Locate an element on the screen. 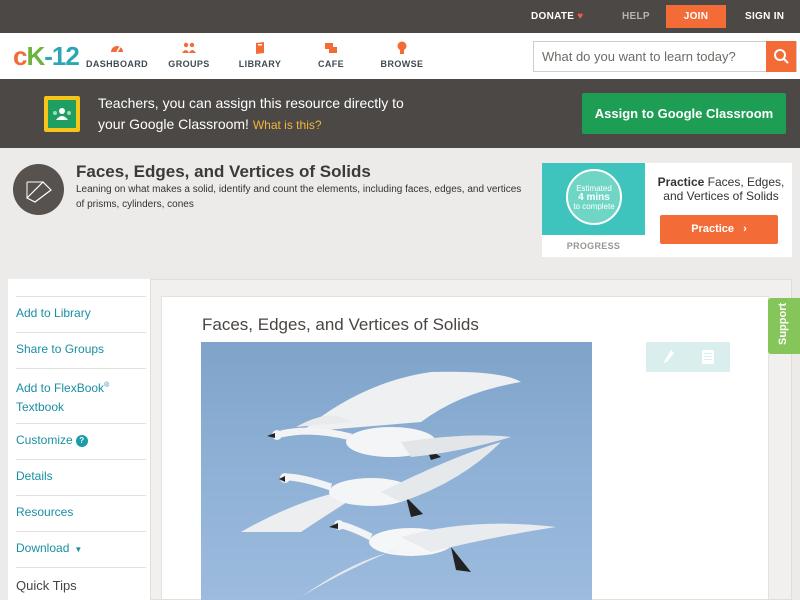 The image size is (800, 600). download-label: Download is located at coordinates (43, 548).